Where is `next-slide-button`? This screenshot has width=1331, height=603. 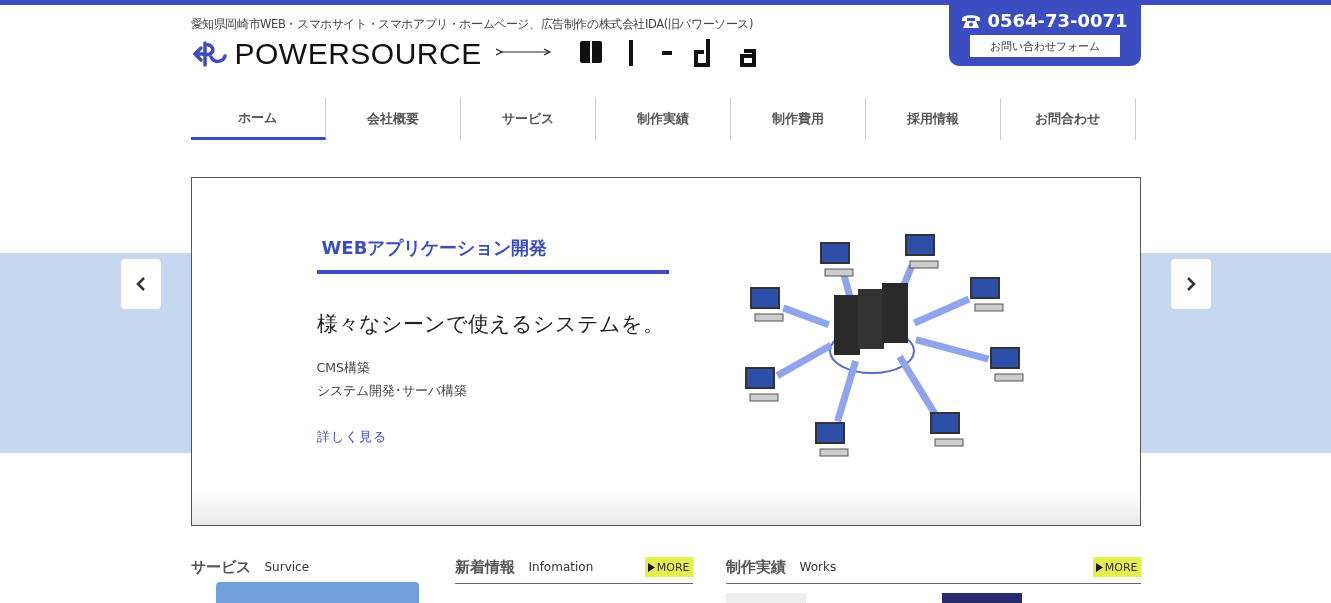 next-slide-button is located at coordinates (1191, 284).